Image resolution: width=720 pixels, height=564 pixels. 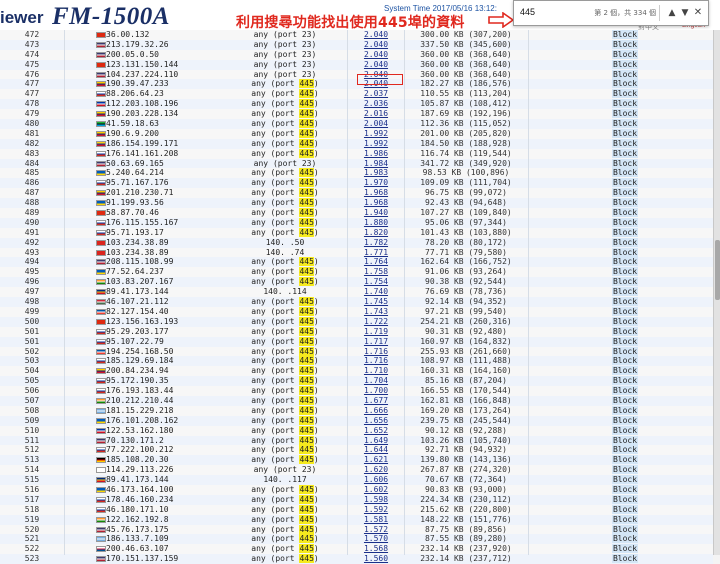 I want to click on source-ip: 186.154.199.171, so click(x=146, y=144).